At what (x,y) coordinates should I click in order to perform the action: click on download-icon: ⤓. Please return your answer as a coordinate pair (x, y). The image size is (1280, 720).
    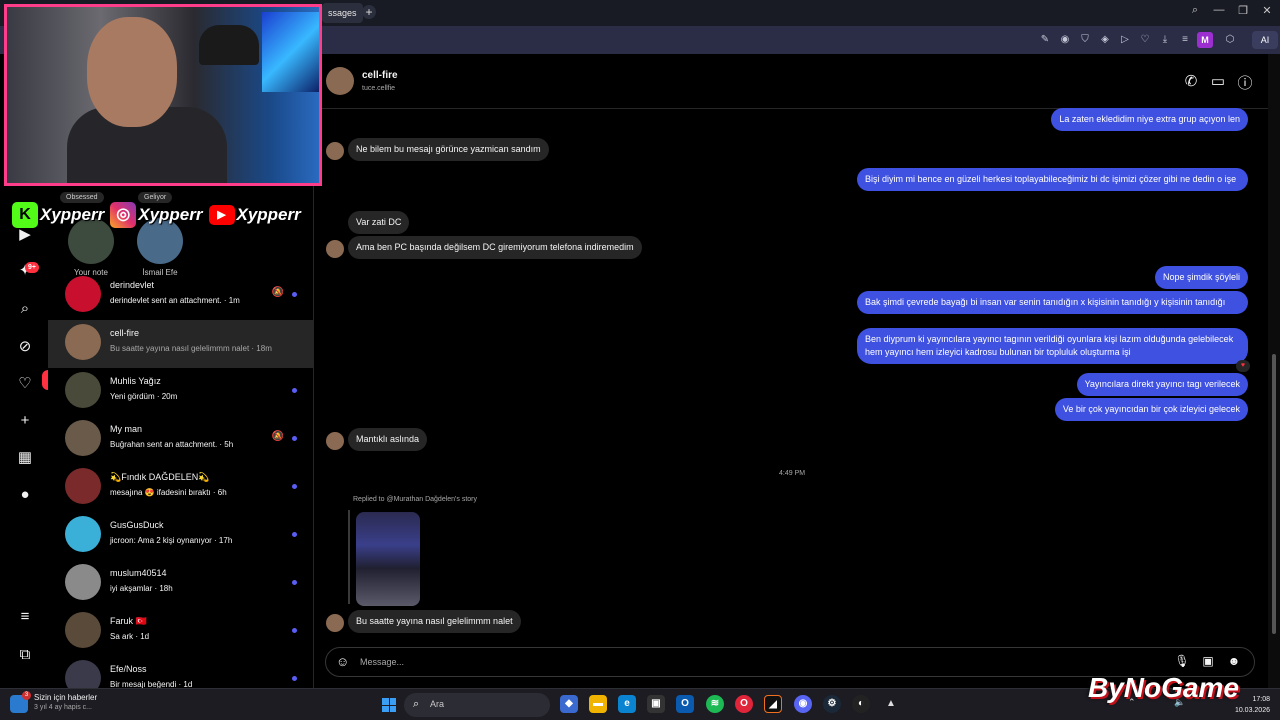
    Looking at the image, I should click on (1165, 40).